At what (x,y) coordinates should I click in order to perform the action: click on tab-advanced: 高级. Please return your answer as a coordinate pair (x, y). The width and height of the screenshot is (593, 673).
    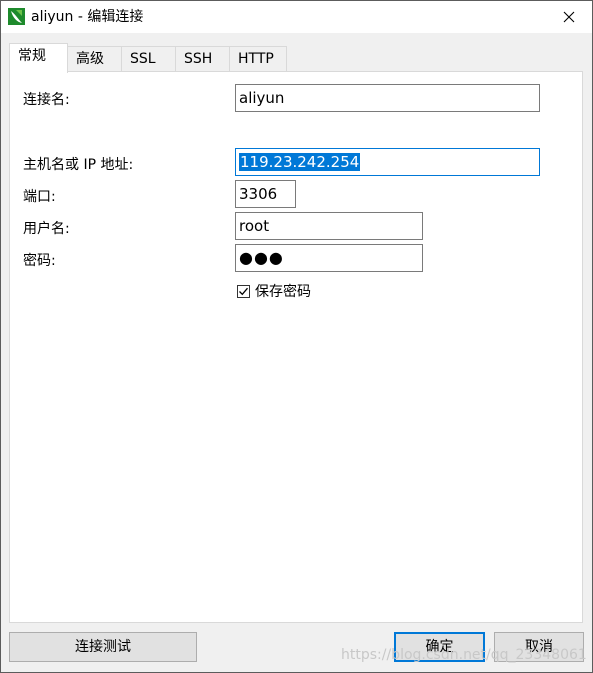
    Looking at the image, I should click on (94, 58).